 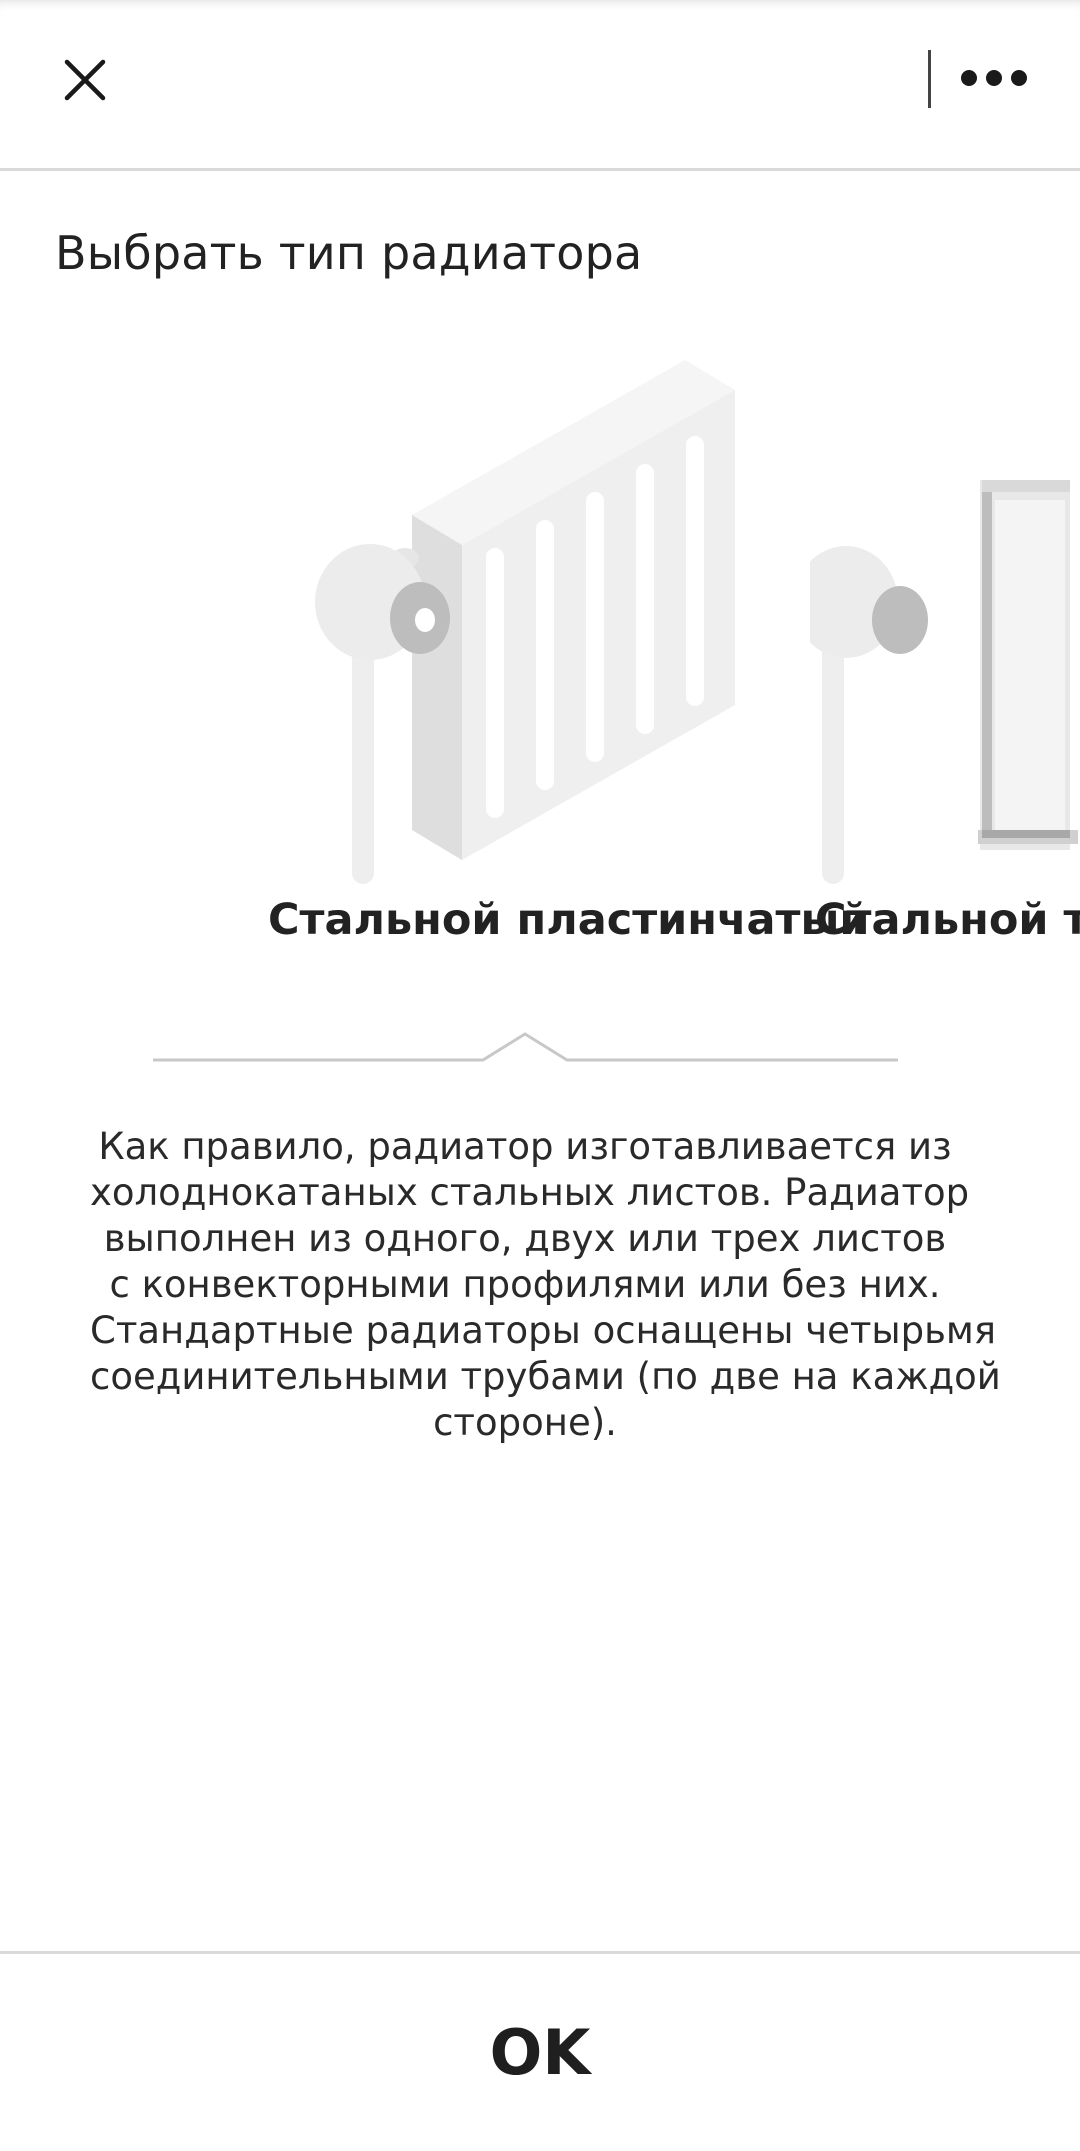 I want to click on top-bar, so click(x=540, y=85).